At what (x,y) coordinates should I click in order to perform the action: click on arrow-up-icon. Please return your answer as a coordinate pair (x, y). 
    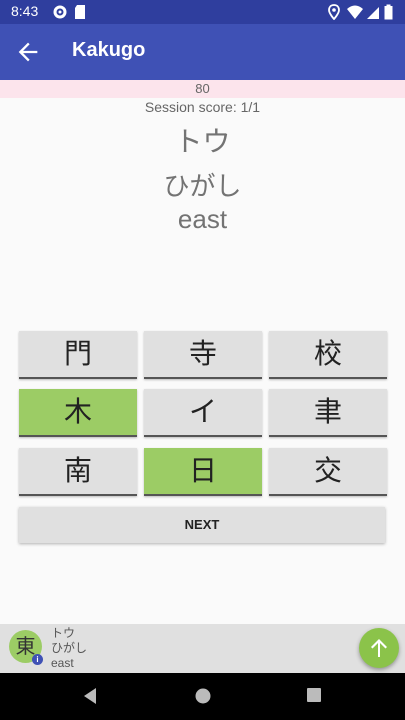
    Looking at the image, I should click on (379, 648).